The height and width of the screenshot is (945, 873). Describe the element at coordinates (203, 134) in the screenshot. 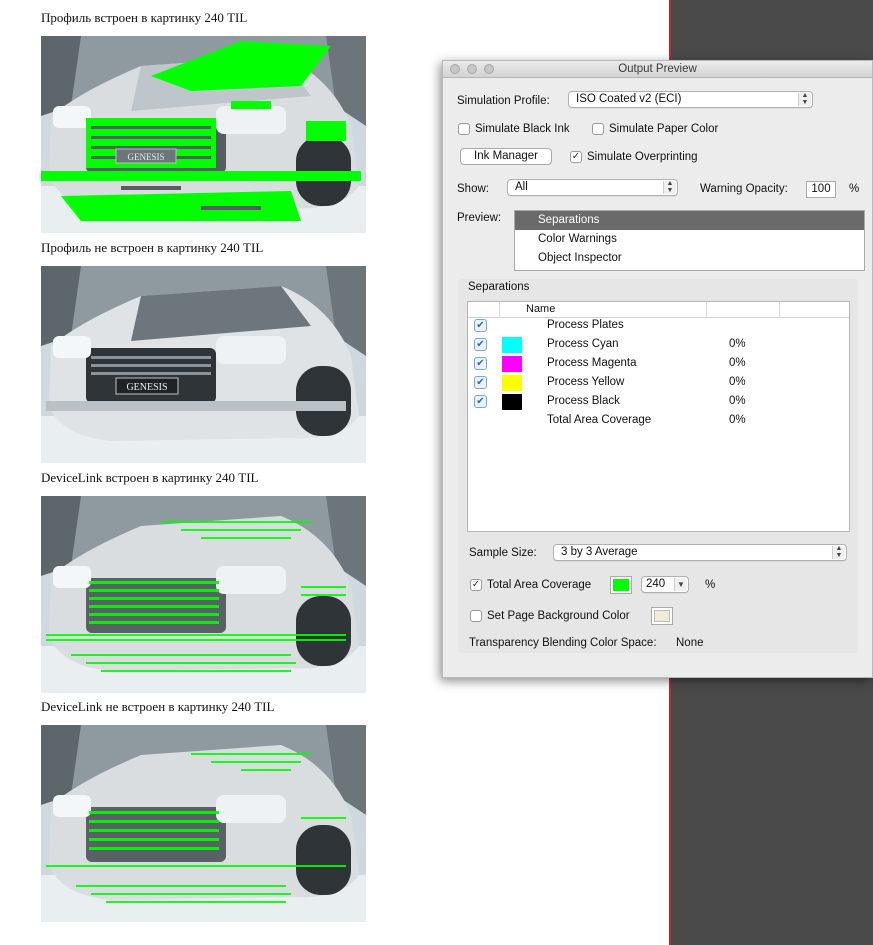

I see `car-image-1: GENESIS` at that location.